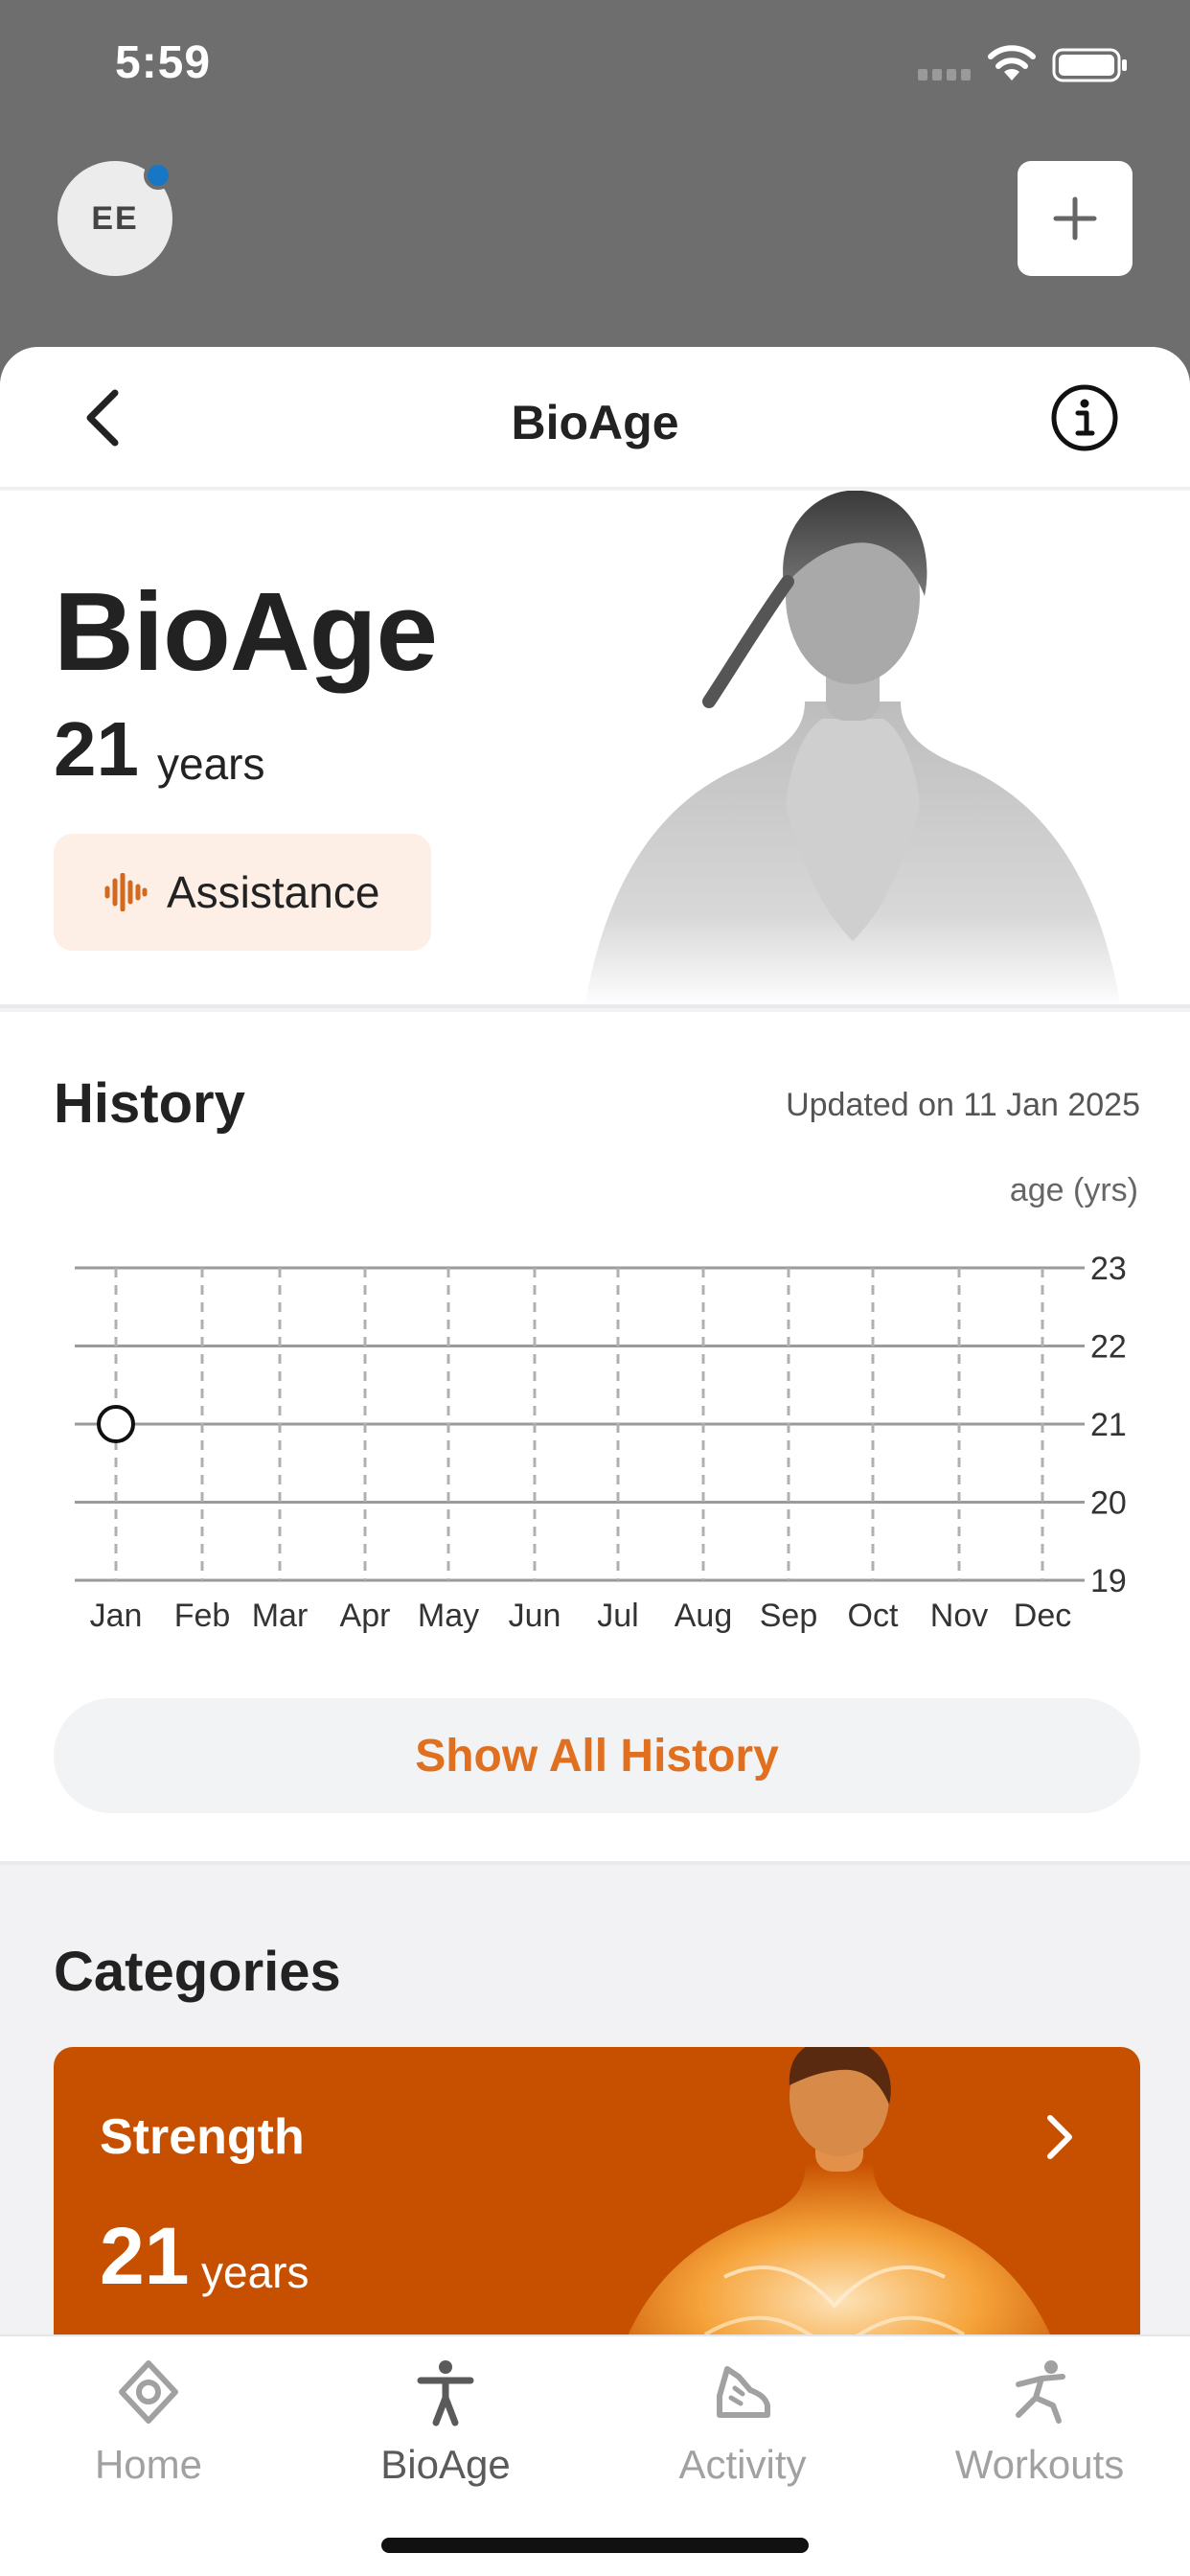 This screenshot has width=1190, height=2576. Describe the element at coordinates (945, 74) in the screenshot. I see `signal-icon` at that location.